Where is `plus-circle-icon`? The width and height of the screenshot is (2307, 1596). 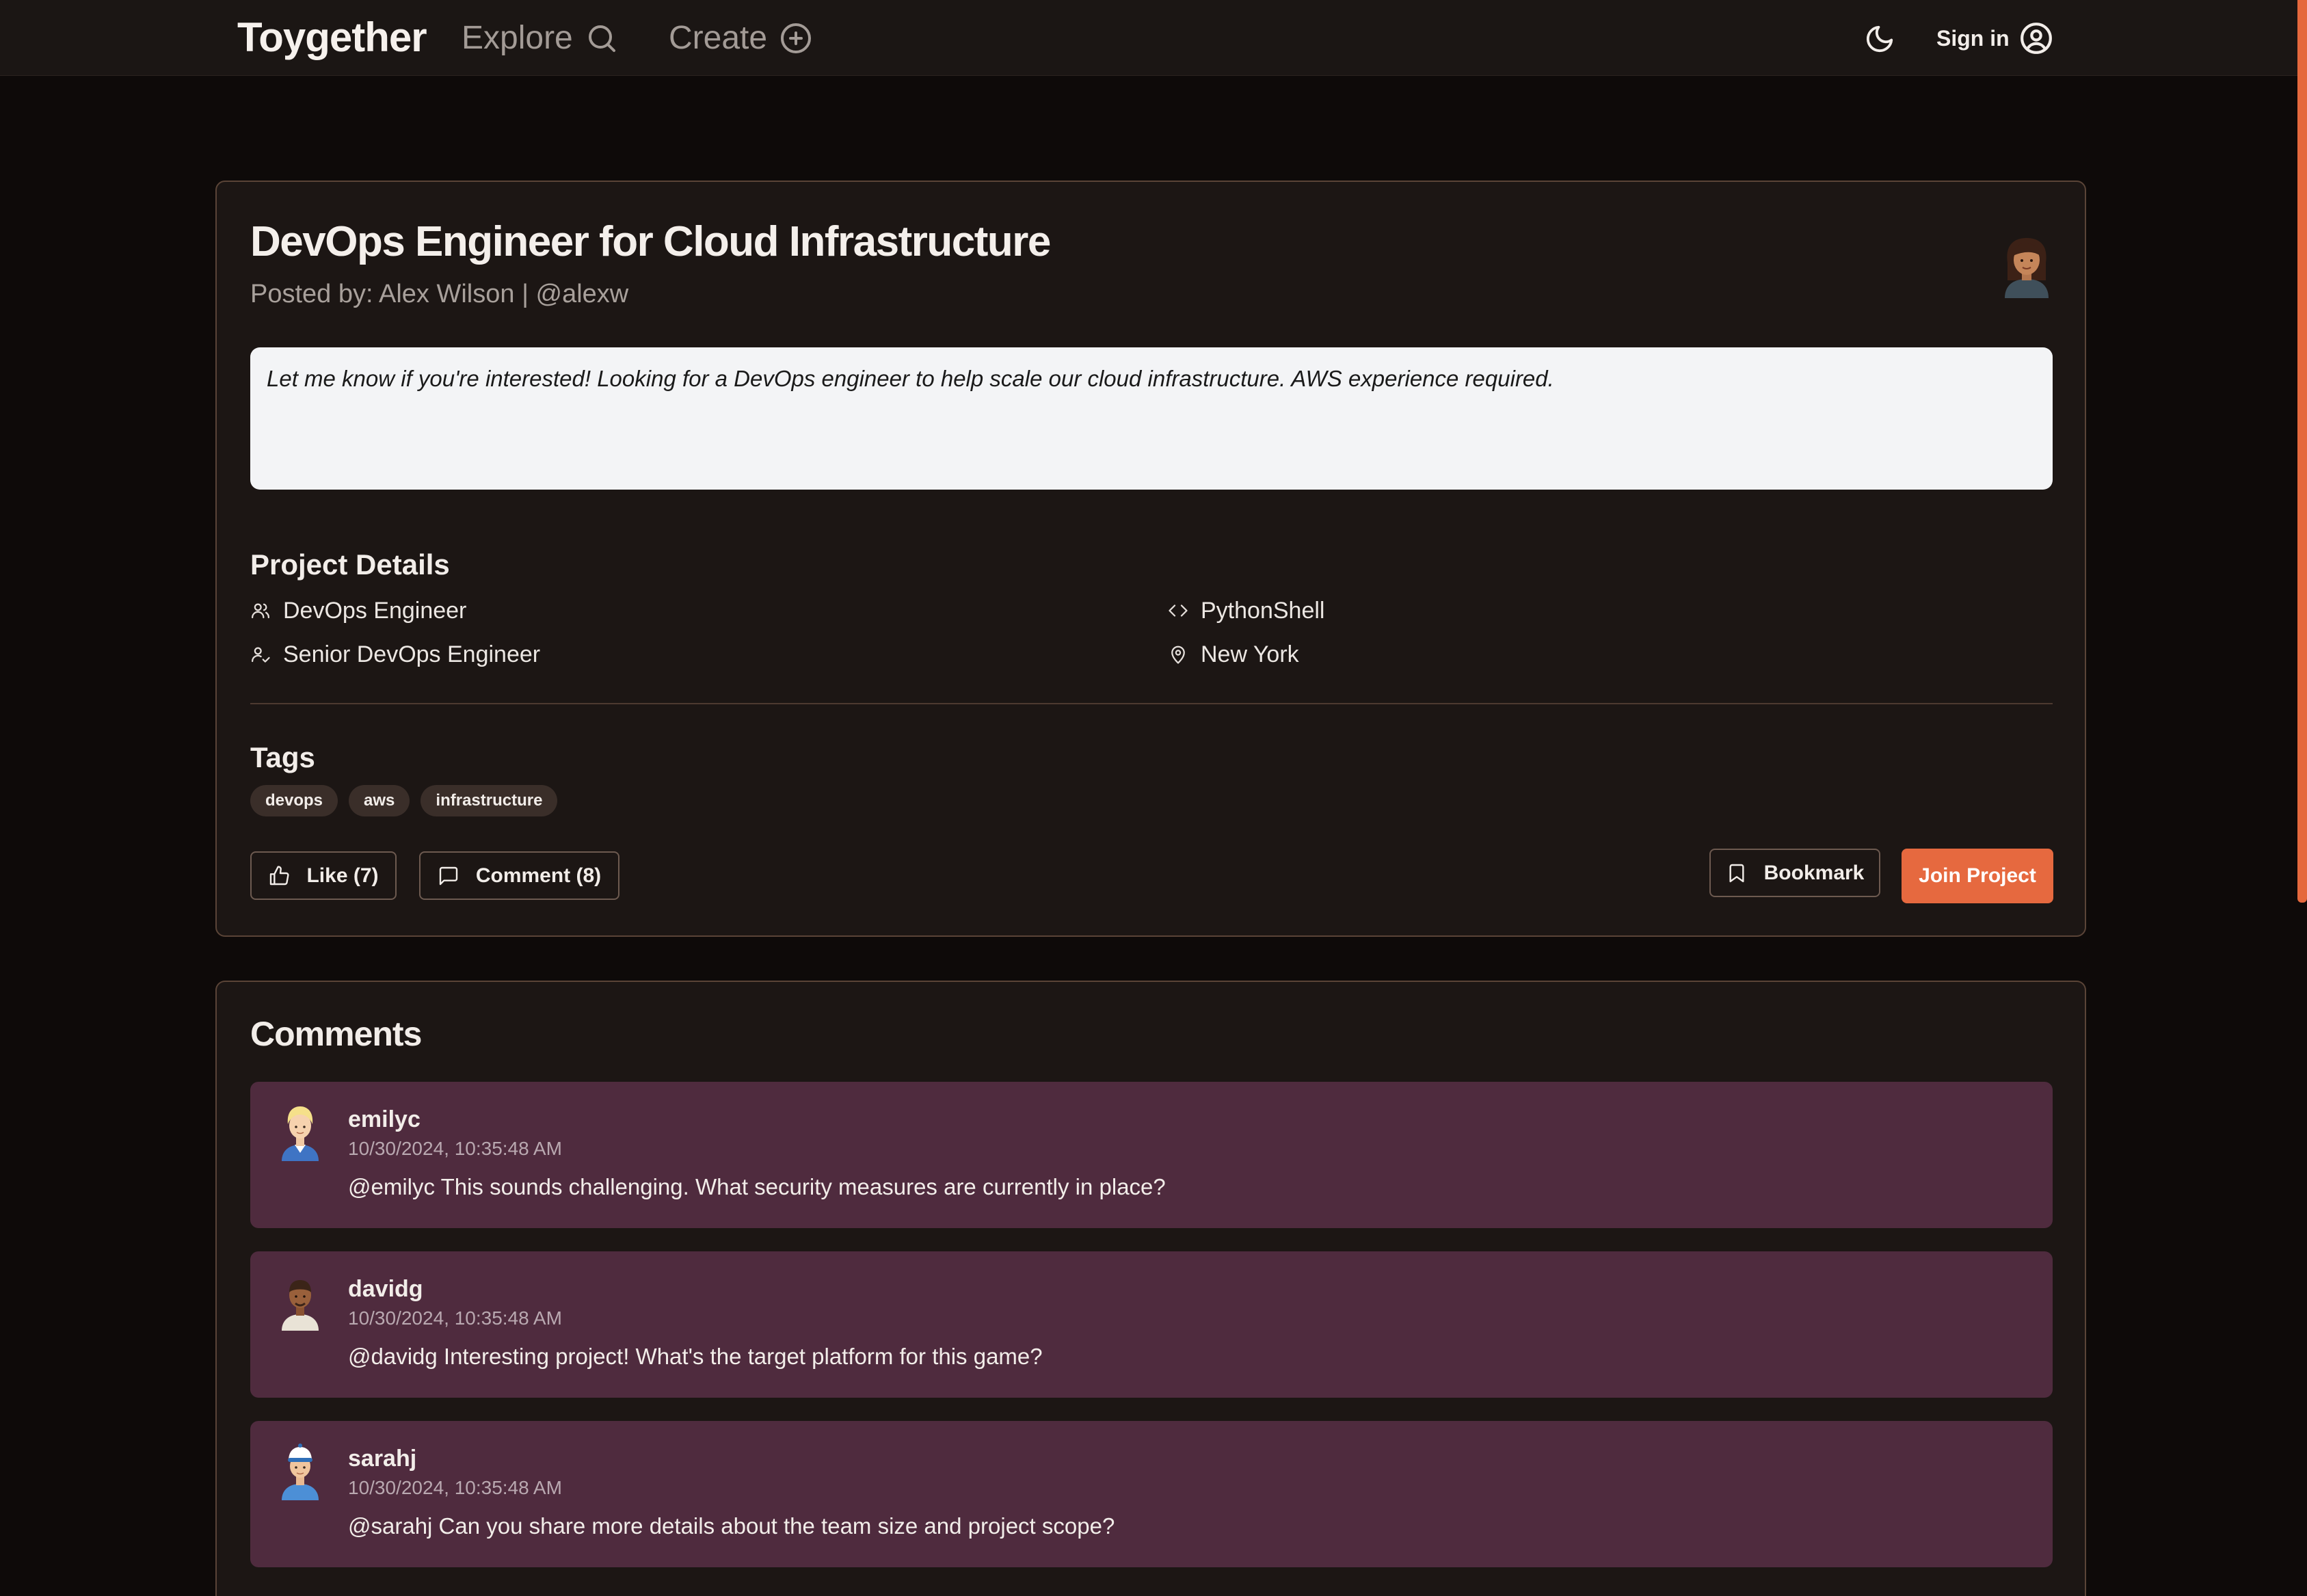
plus-circle-icon is located at coordinates (797, 38).